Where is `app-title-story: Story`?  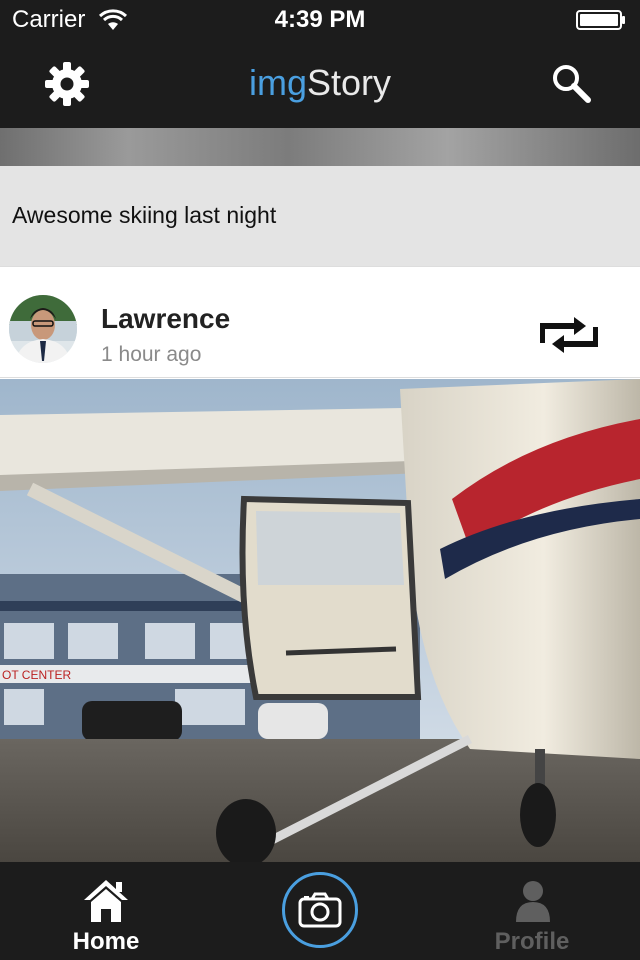 app-title-story: Story is located at coordinates (349, 82).